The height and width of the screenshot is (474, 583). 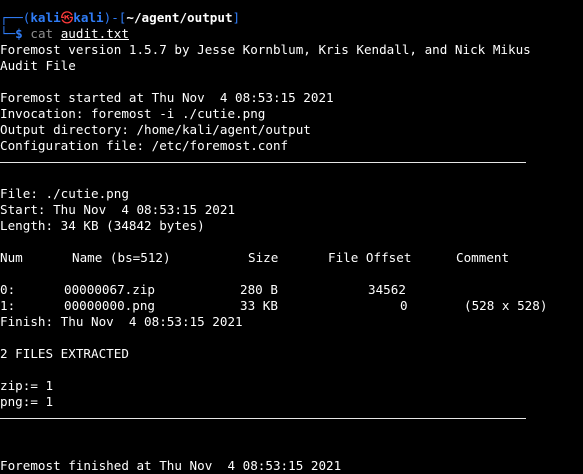 What do you see at coordinates (387, 289) in the screenshot?
I see `row-offset: 34562` at bounding box center [387, 289].